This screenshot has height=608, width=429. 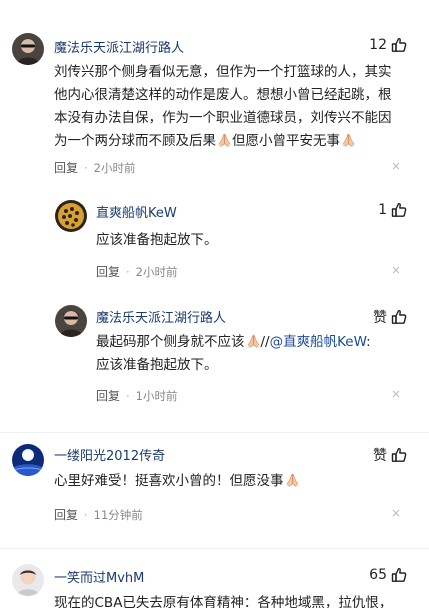 I want to click on comment-meta: 回复 · 1小时前, so click(x=137, y=395).